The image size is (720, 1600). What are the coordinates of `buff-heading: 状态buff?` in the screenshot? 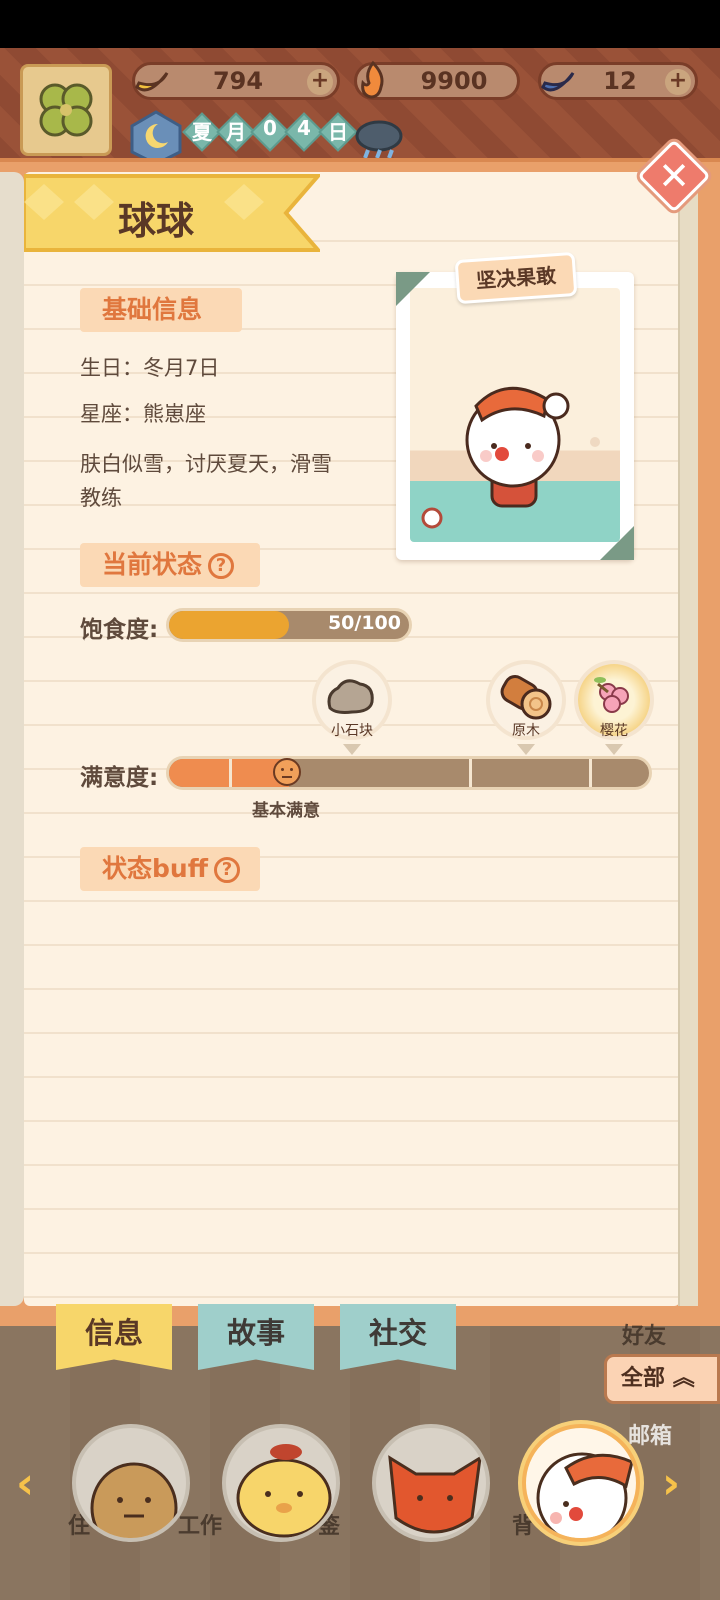 It's located at (170, 869).